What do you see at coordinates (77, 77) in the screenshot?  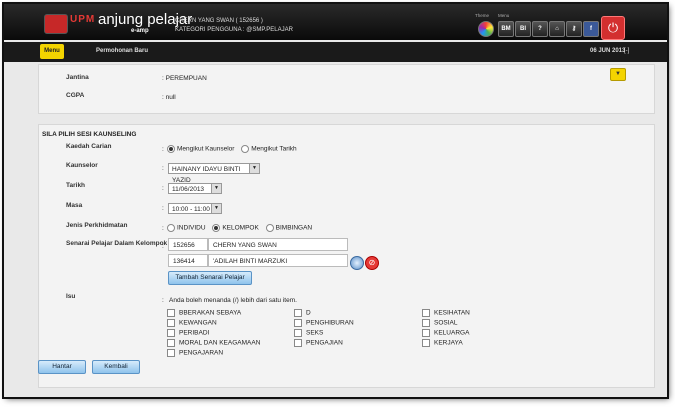 I see `jantina-label: Jantina` at bounding box center [77, 77].